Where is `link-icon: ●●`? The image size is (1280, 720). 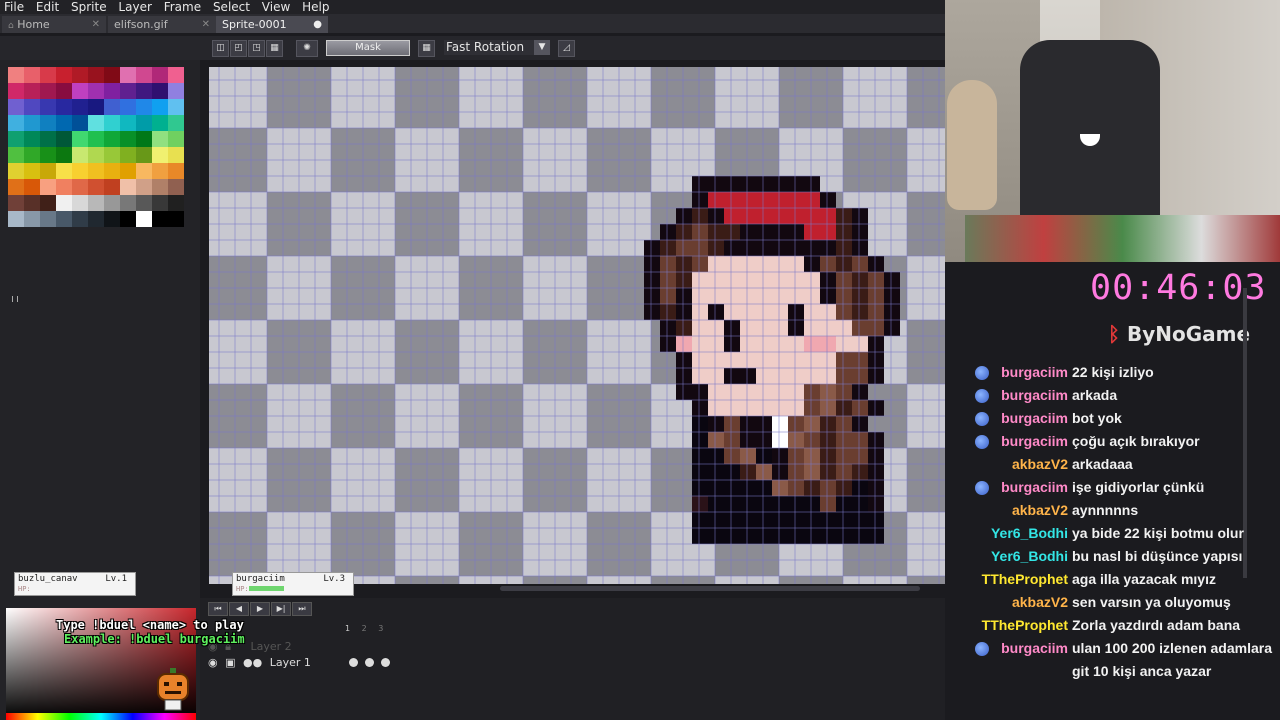
link-icon: ●● is located at coordinates (252, 662).